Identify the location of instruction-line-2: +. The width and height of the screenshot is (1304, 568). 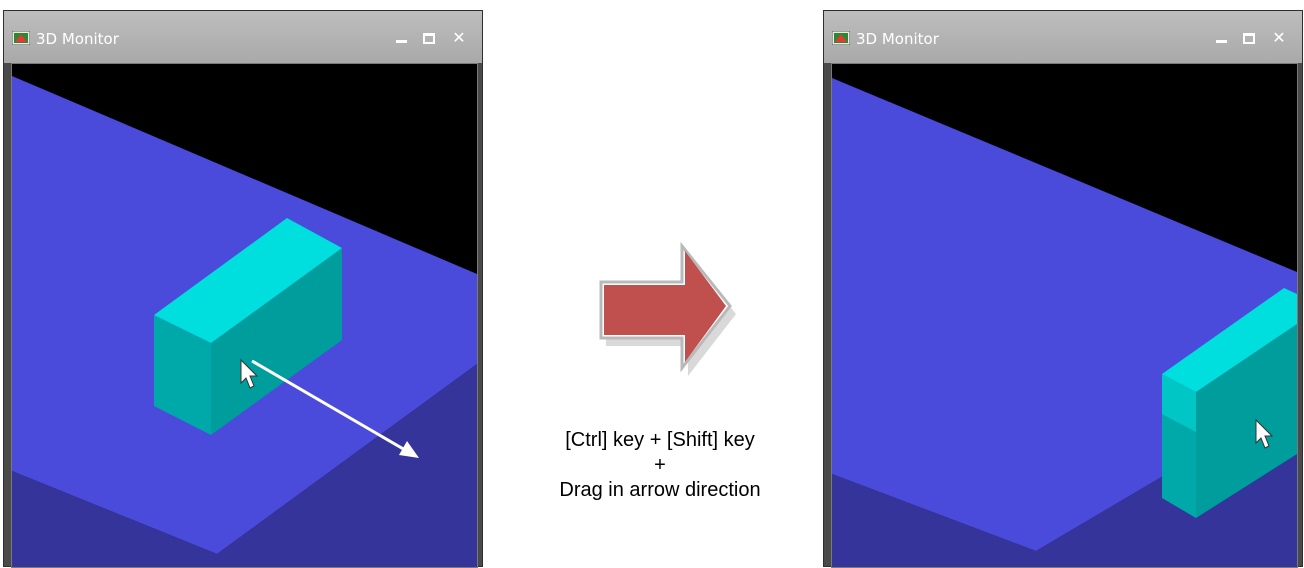
(660, 465).